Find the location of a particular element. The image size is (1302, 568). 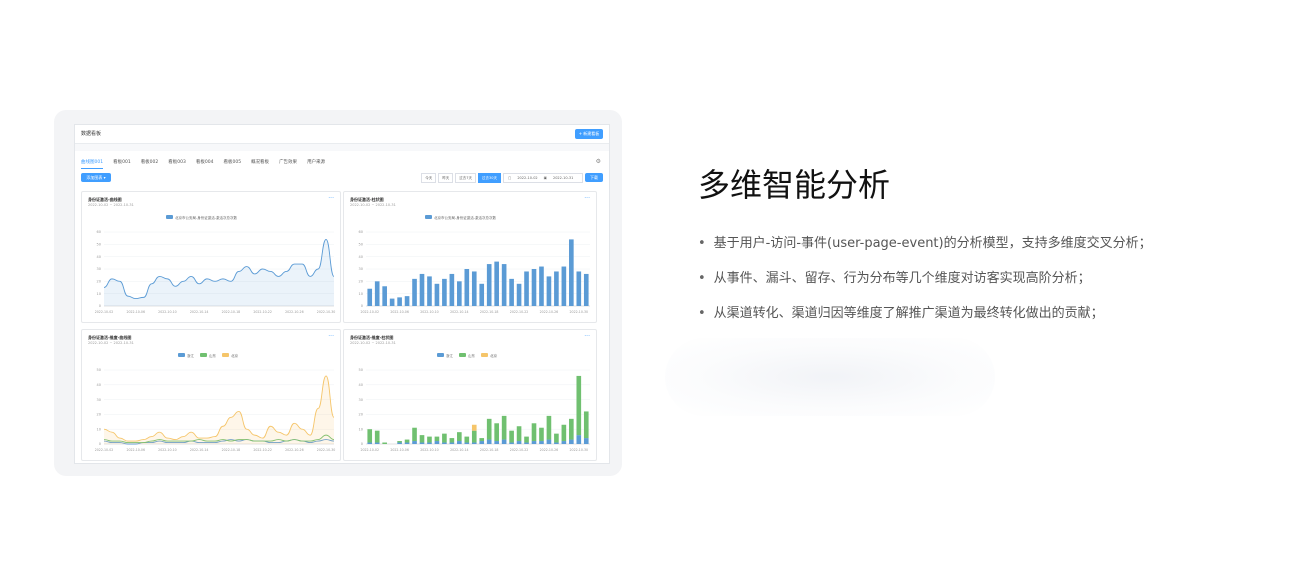

filter-7days: 过去7天 is located at coordinates (466, 177).